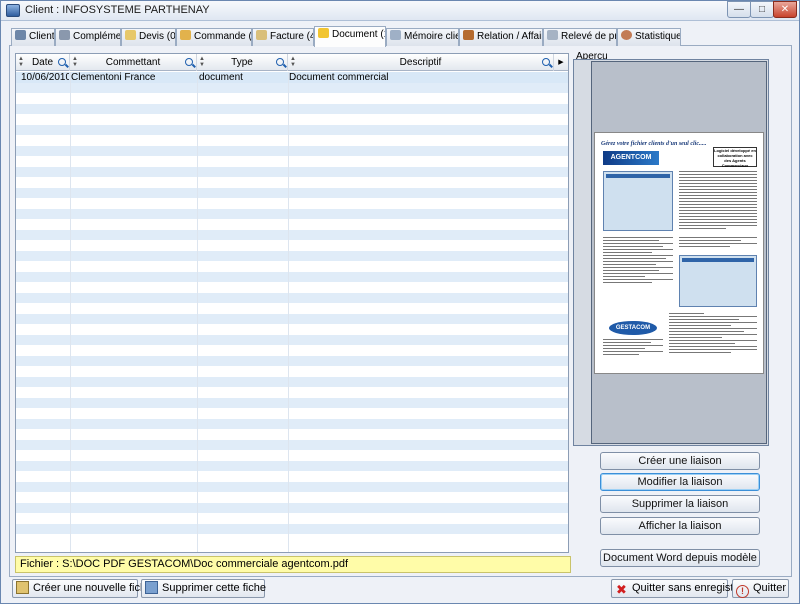  Describe the element at coordinates (785, 9) in the screenshot. I see `close-button: ✕` at that location.